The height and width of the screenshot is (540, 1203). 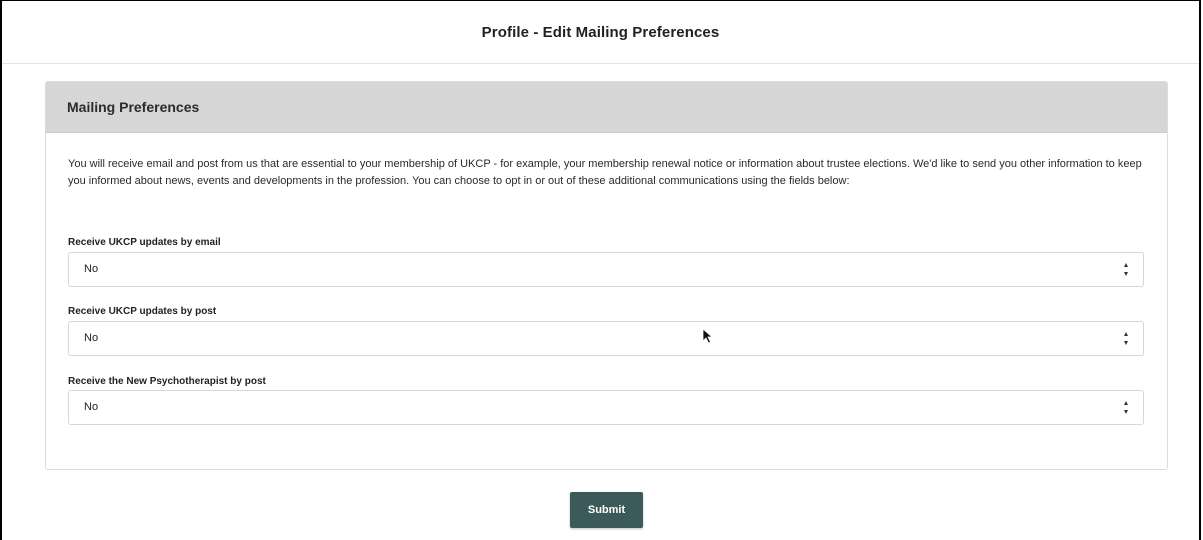 I want to click on page-header: Profile - Edit Mailing Preferences, so click(x=600, y=32).